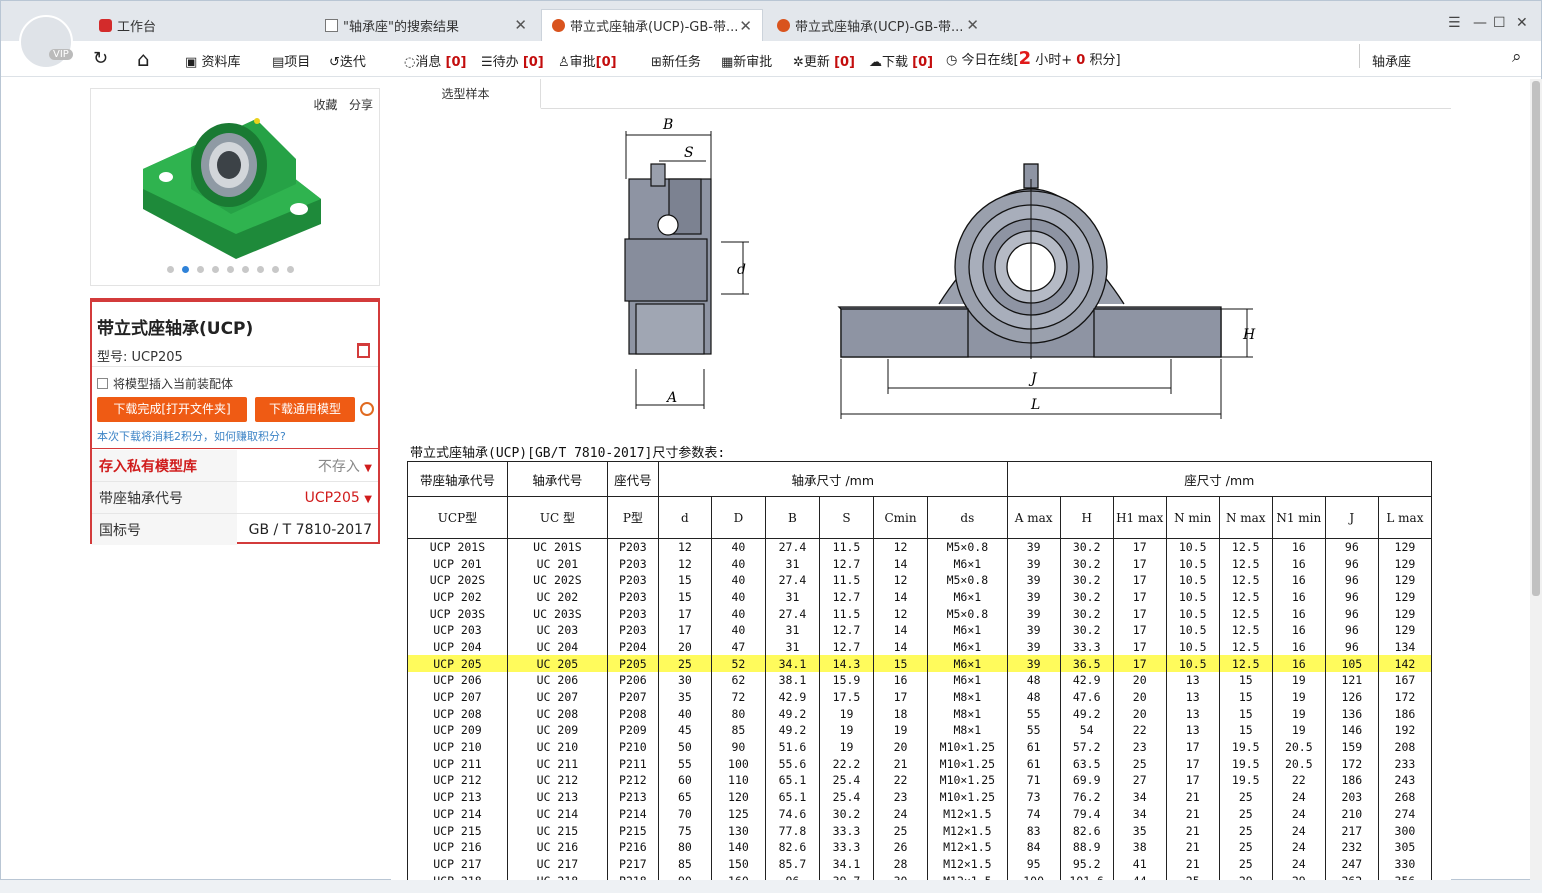 Image resolution: width=1542 pixels, height=893 pixels. Describe the element at coordinates (901, 60) in the screenshot. I see `download-button: ☁下载 [0]` at that location.